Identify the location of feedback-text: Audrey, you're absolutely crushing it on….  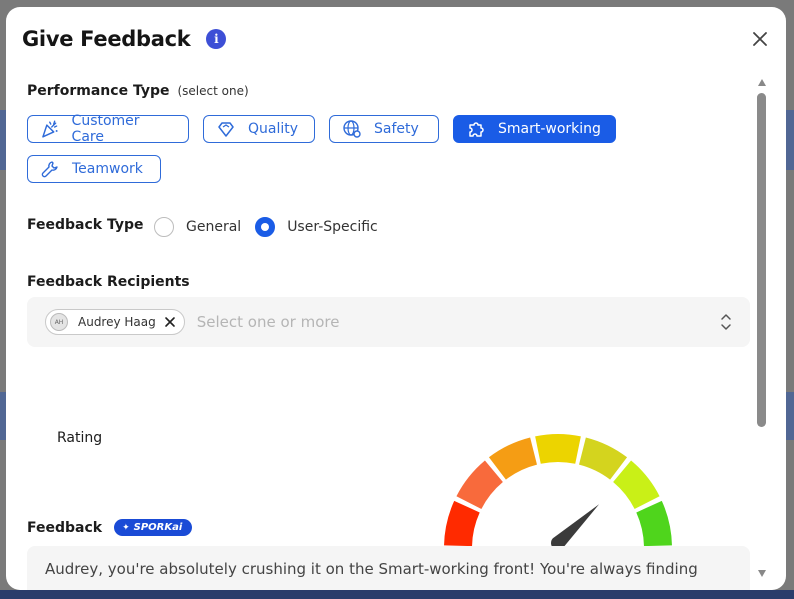
(371, 569).